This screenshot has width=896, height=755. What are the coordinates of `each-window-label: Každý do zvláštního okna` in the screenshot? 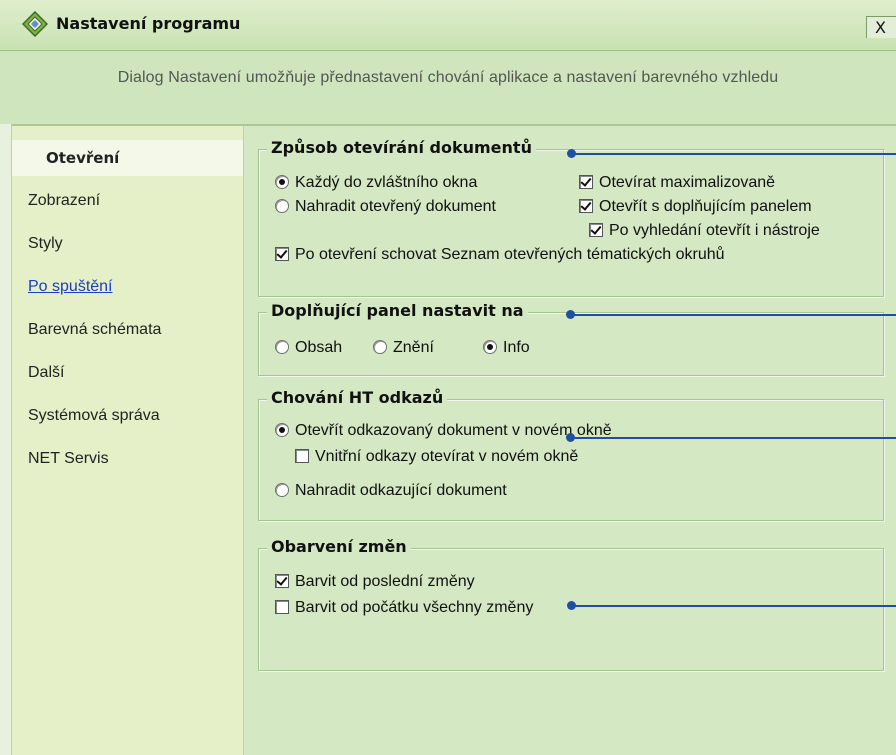 It's located at (386, 182).